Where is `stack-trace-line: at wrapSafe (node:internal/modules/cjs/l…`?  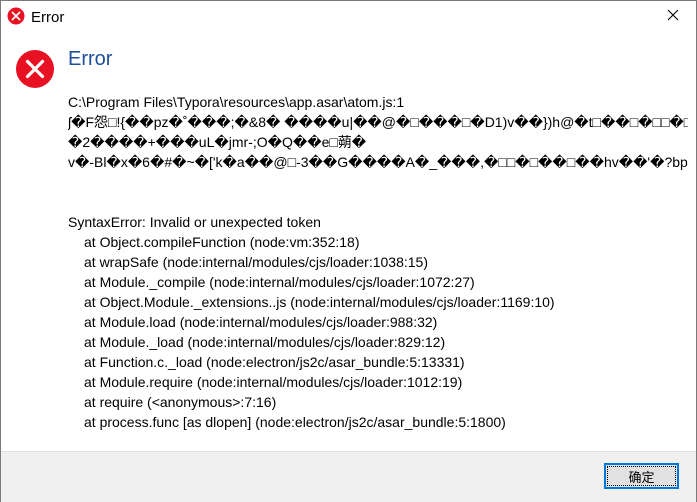
stack-trace-line: at wrapSafe (node:internal/modules/cjs/l… is located at coordinates (256, 262).